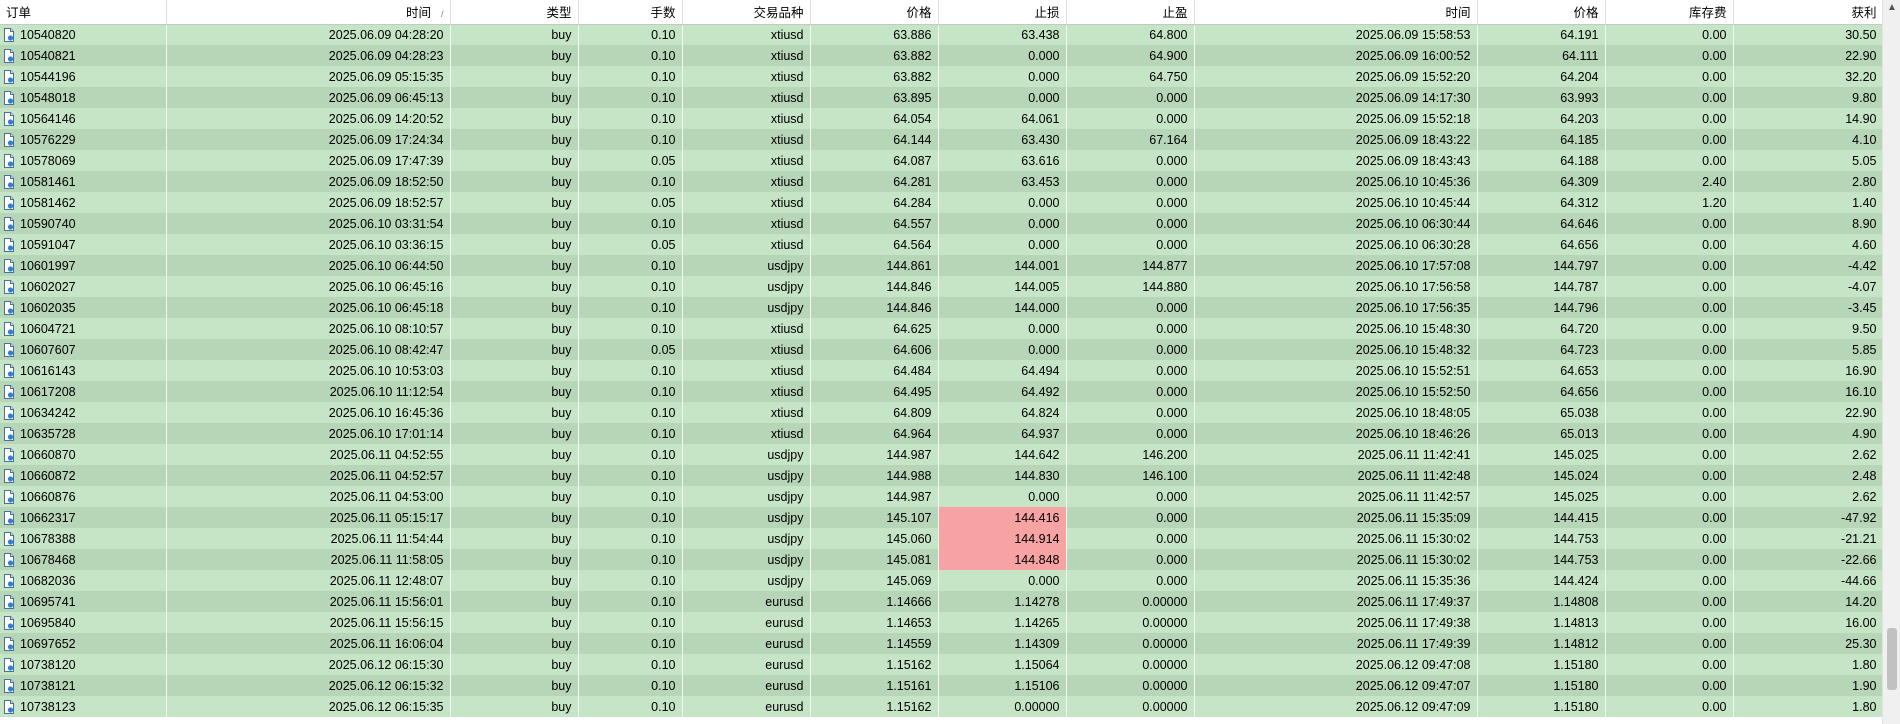  I want to click on cell-open-time: 2025.06.11 12:48:07, so click(308, 580).